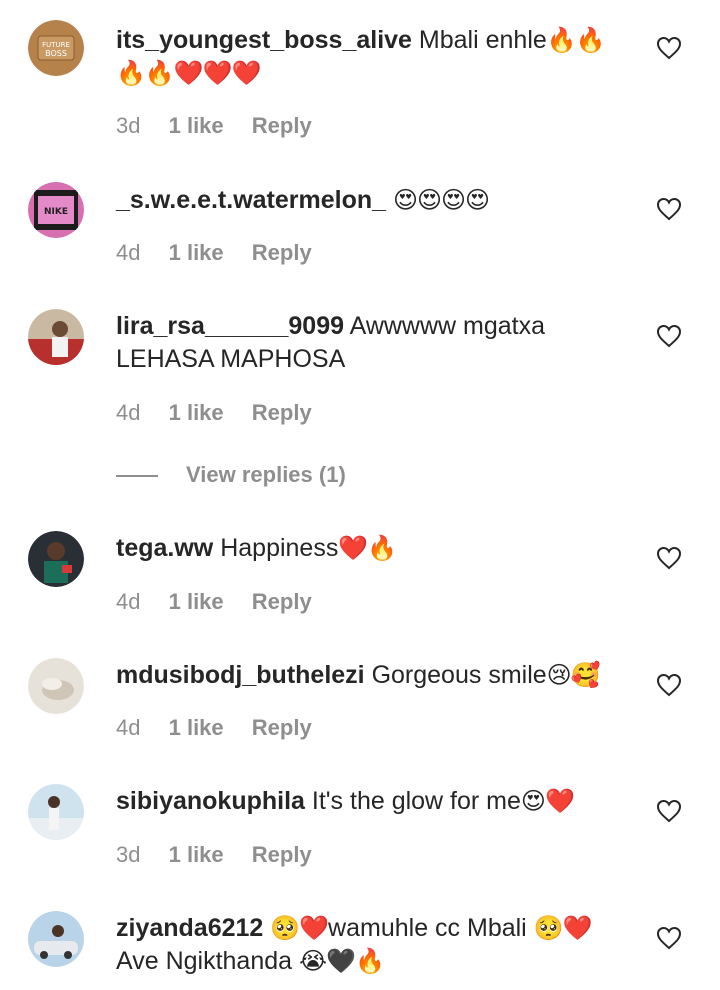 This screenshot has height=990, width=720. Describe the element at coordinates (547, 801) in the screenshot. I see `comment-emoji: 😍❤️` at that location.